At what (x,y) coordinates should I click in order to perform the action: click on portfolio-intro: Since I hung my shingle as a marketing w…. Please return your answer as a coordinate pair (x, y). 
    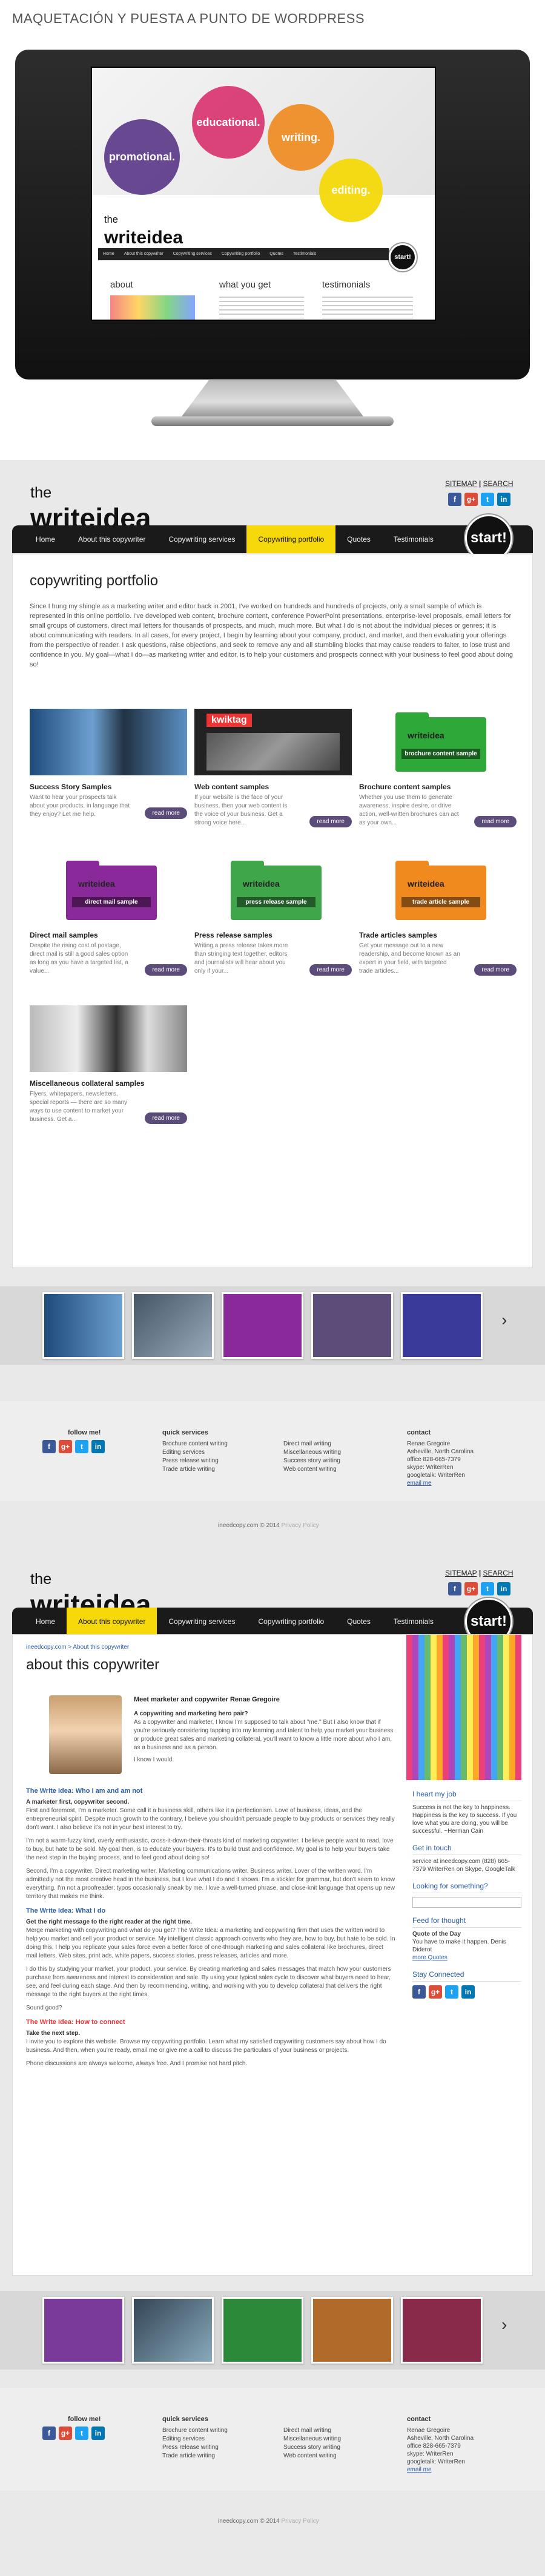
    Looking at the image, I should click on (271, 635).